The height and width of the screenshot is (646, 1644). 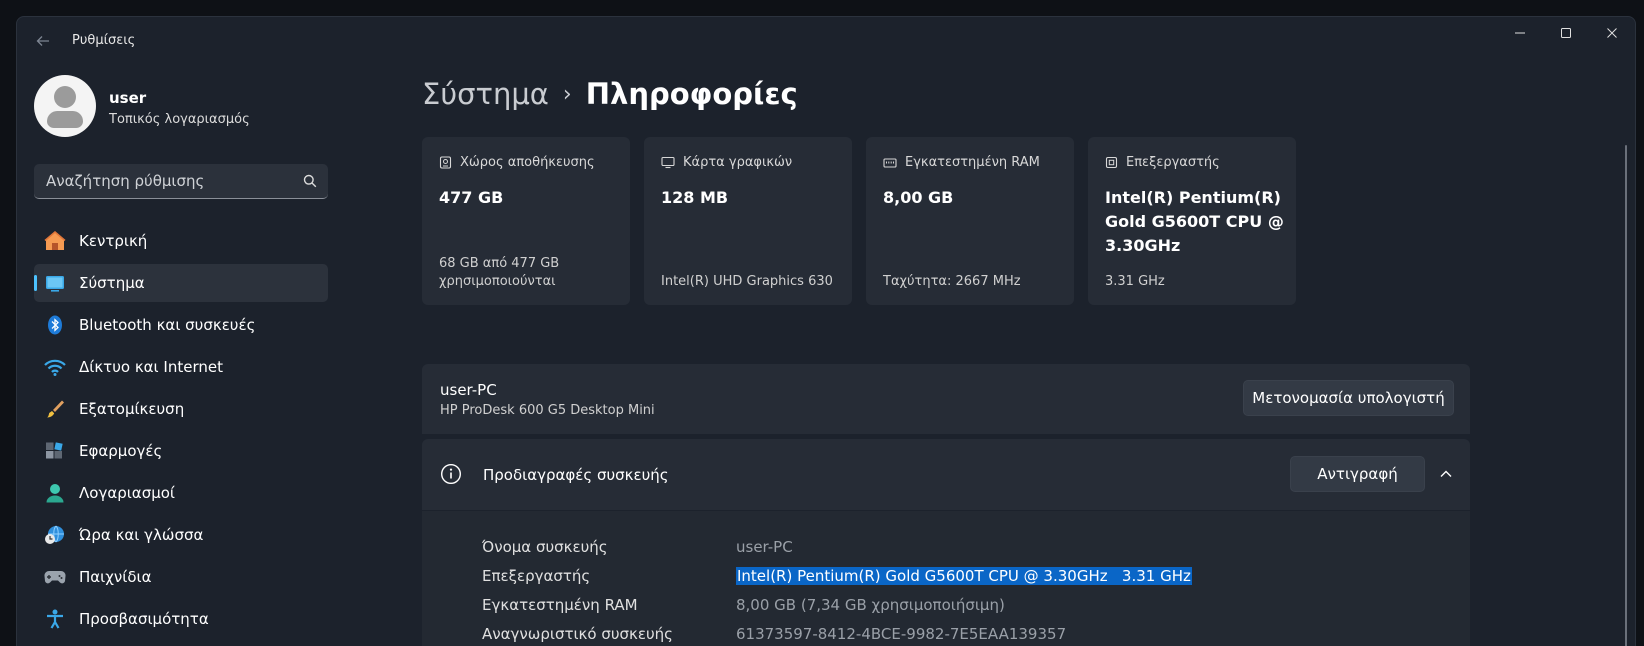 What do you see at coordinates (167, 325) in the screenshot?
I see `sidebar-item-label: Bluetooth και συσκευές` at bounding box center [167, 325].